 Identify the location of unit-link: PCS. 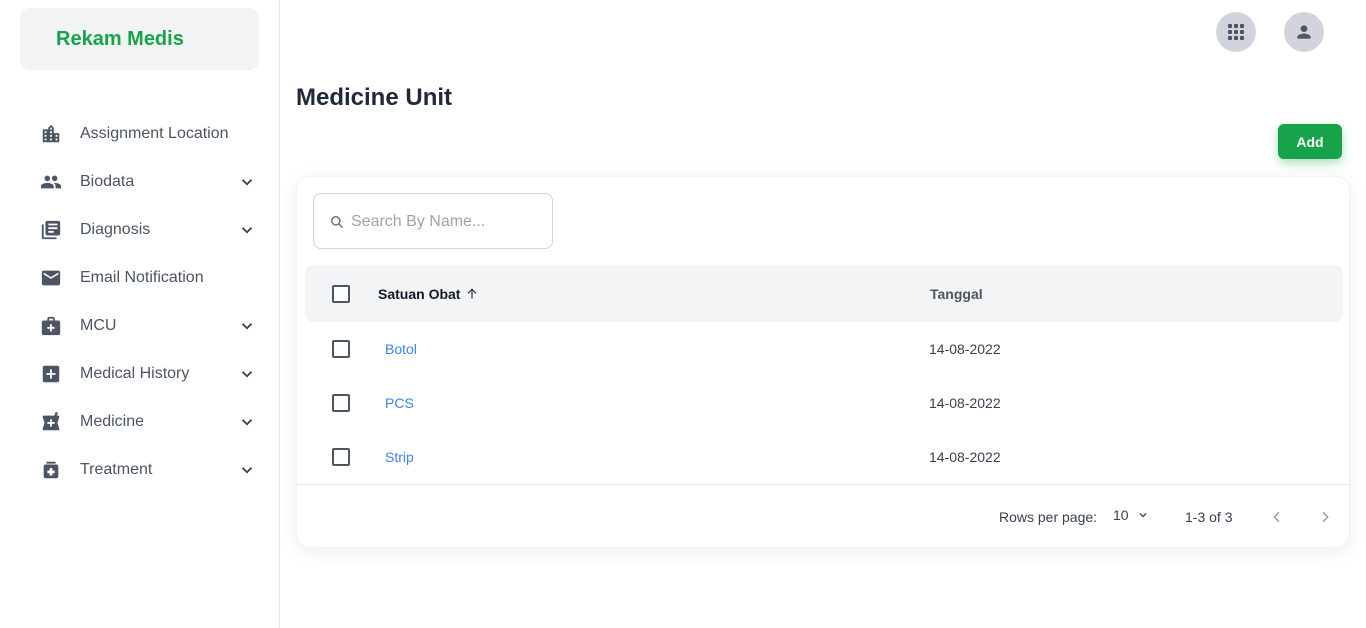
(399, 403).